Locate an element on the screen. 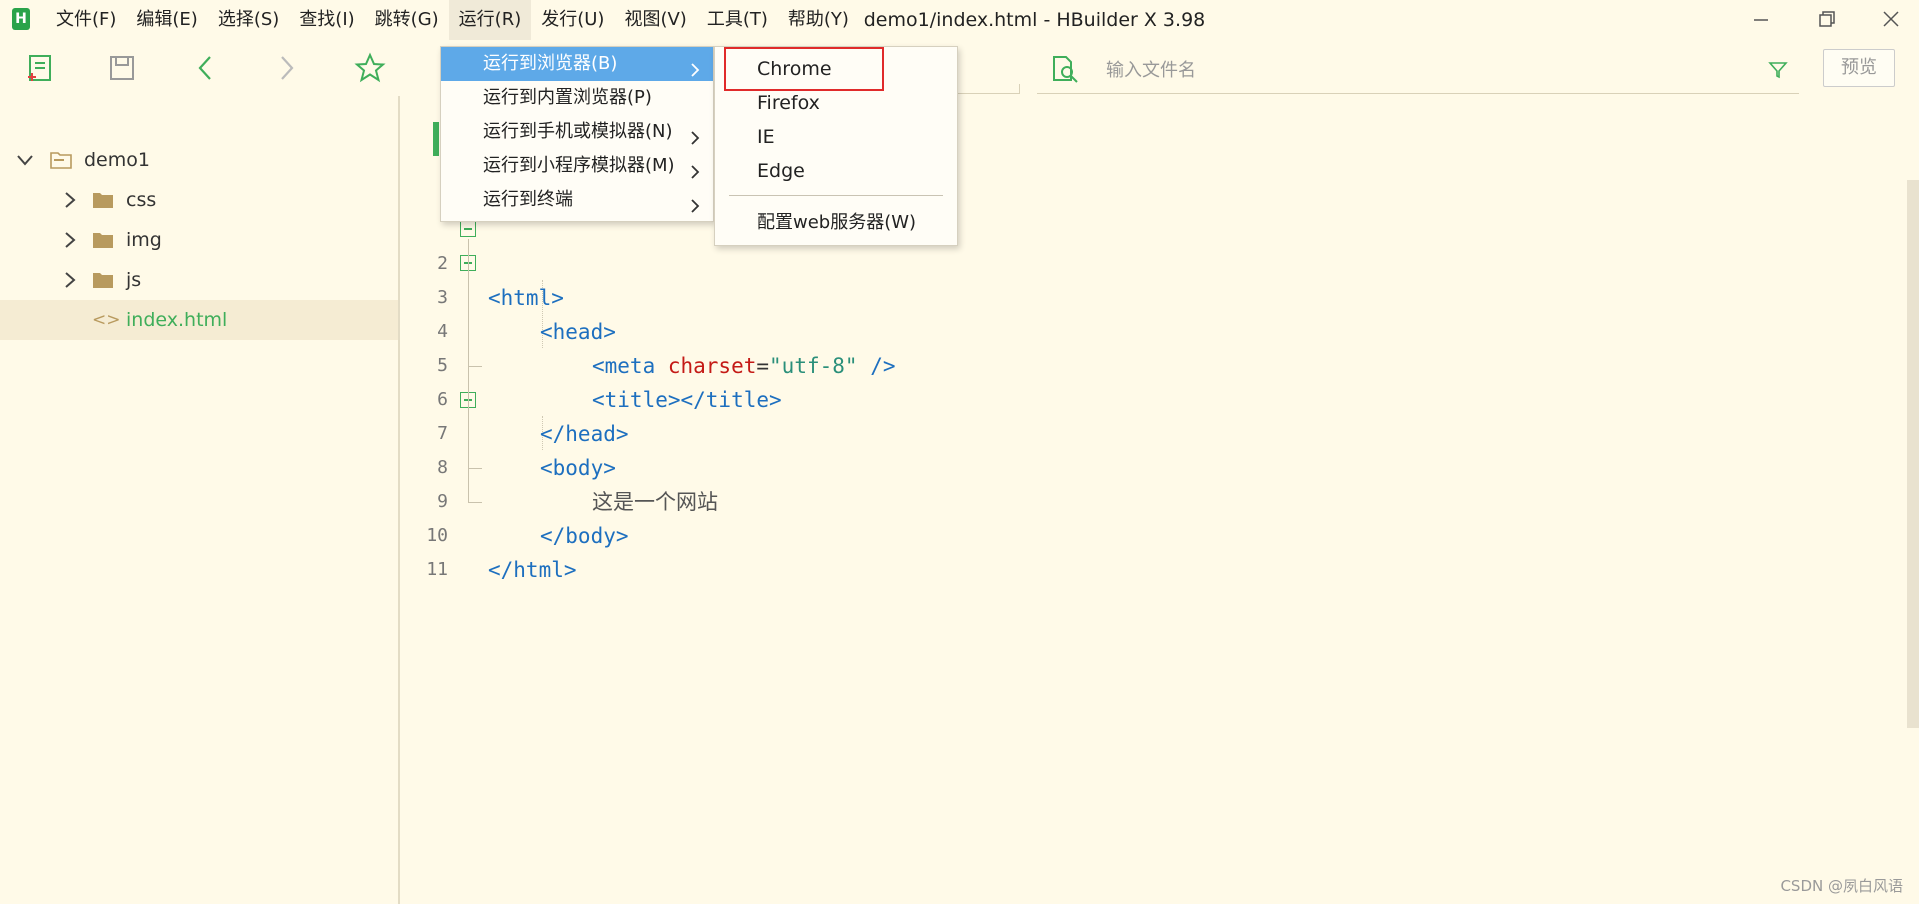 This screenshot has width=1919, height=904. forward-icon is located at coordinates (286, 68).